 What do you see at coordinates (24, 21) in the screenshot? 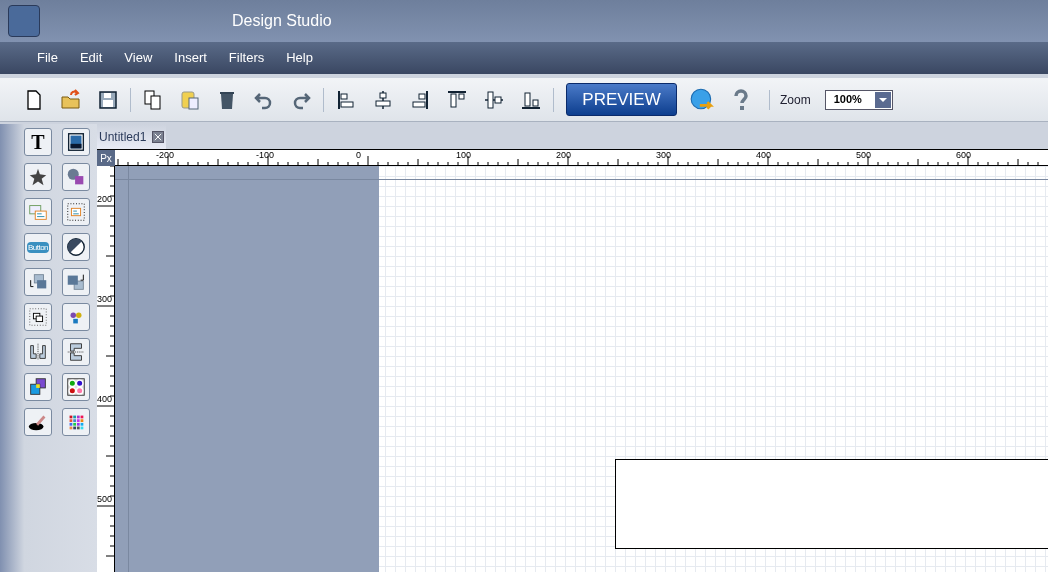
I see `app-logo-icon` at bounding box center [24, 21].